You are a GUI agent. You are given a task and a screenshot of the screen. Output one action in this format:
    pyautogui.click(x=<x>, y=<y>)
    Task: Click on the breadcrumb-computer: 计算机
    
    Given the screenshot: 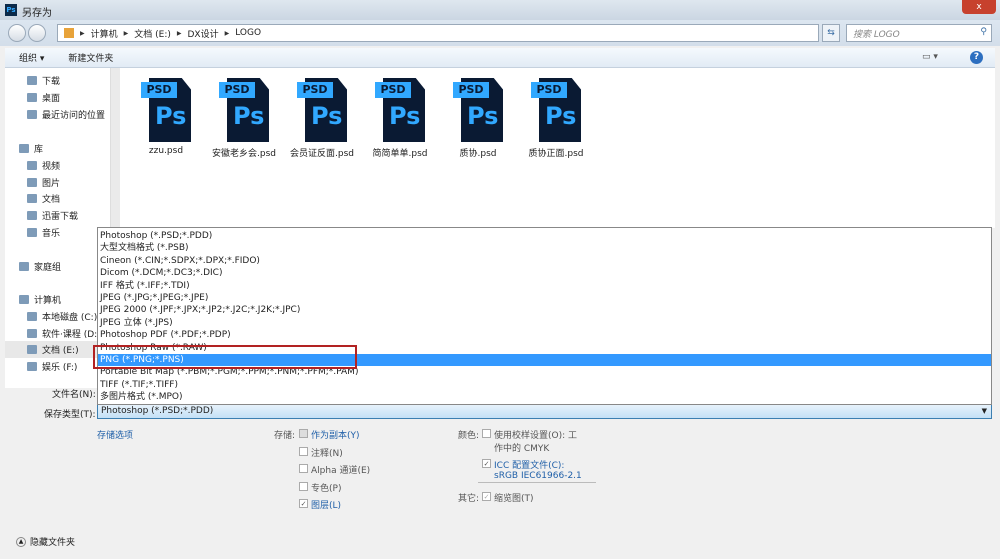 What is the action you would take?
    pyautogui.click(x=104, y=33)
    